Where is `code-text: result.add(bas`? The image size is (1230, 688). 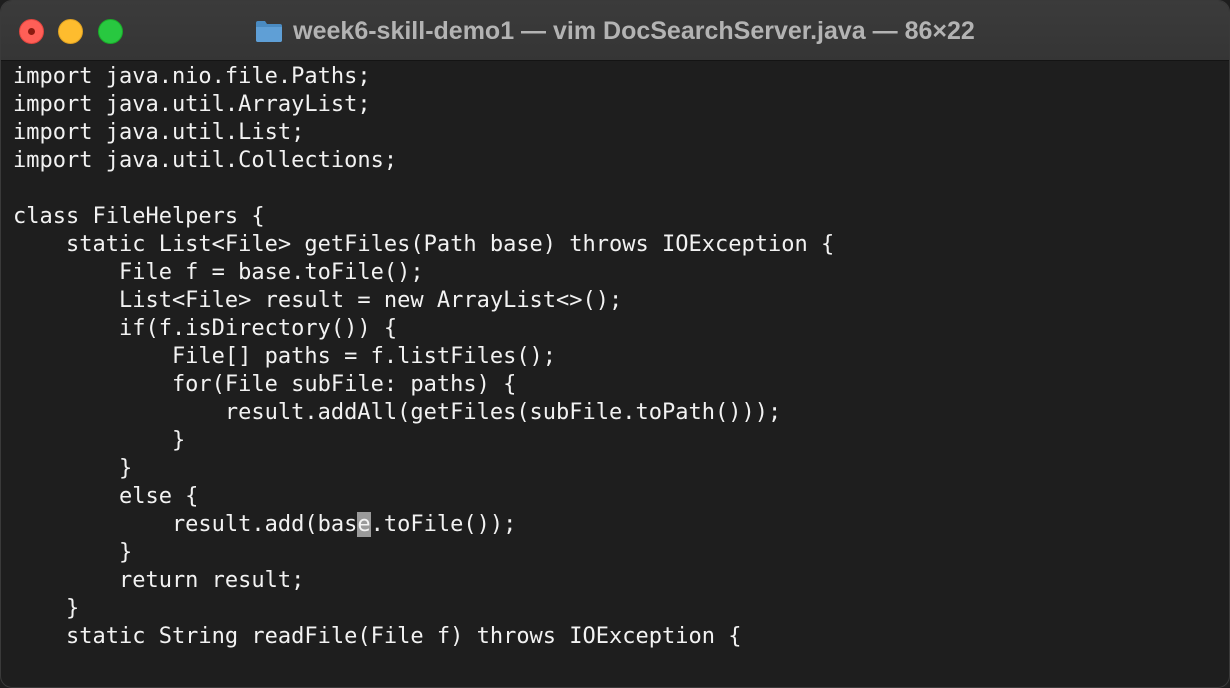 code-text: result.add(bas is located at coordinates (185, 524).